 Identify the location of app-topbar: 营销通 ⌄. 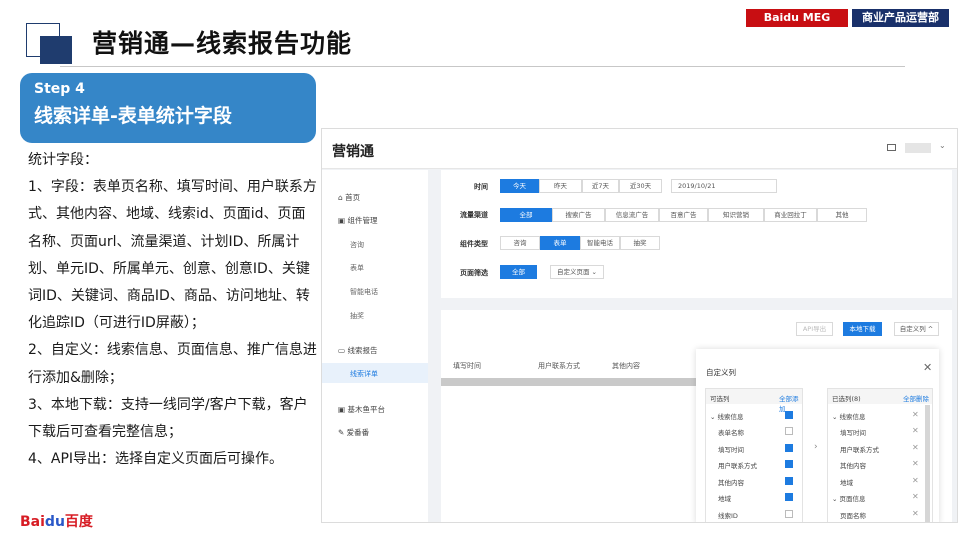
(639, 149).